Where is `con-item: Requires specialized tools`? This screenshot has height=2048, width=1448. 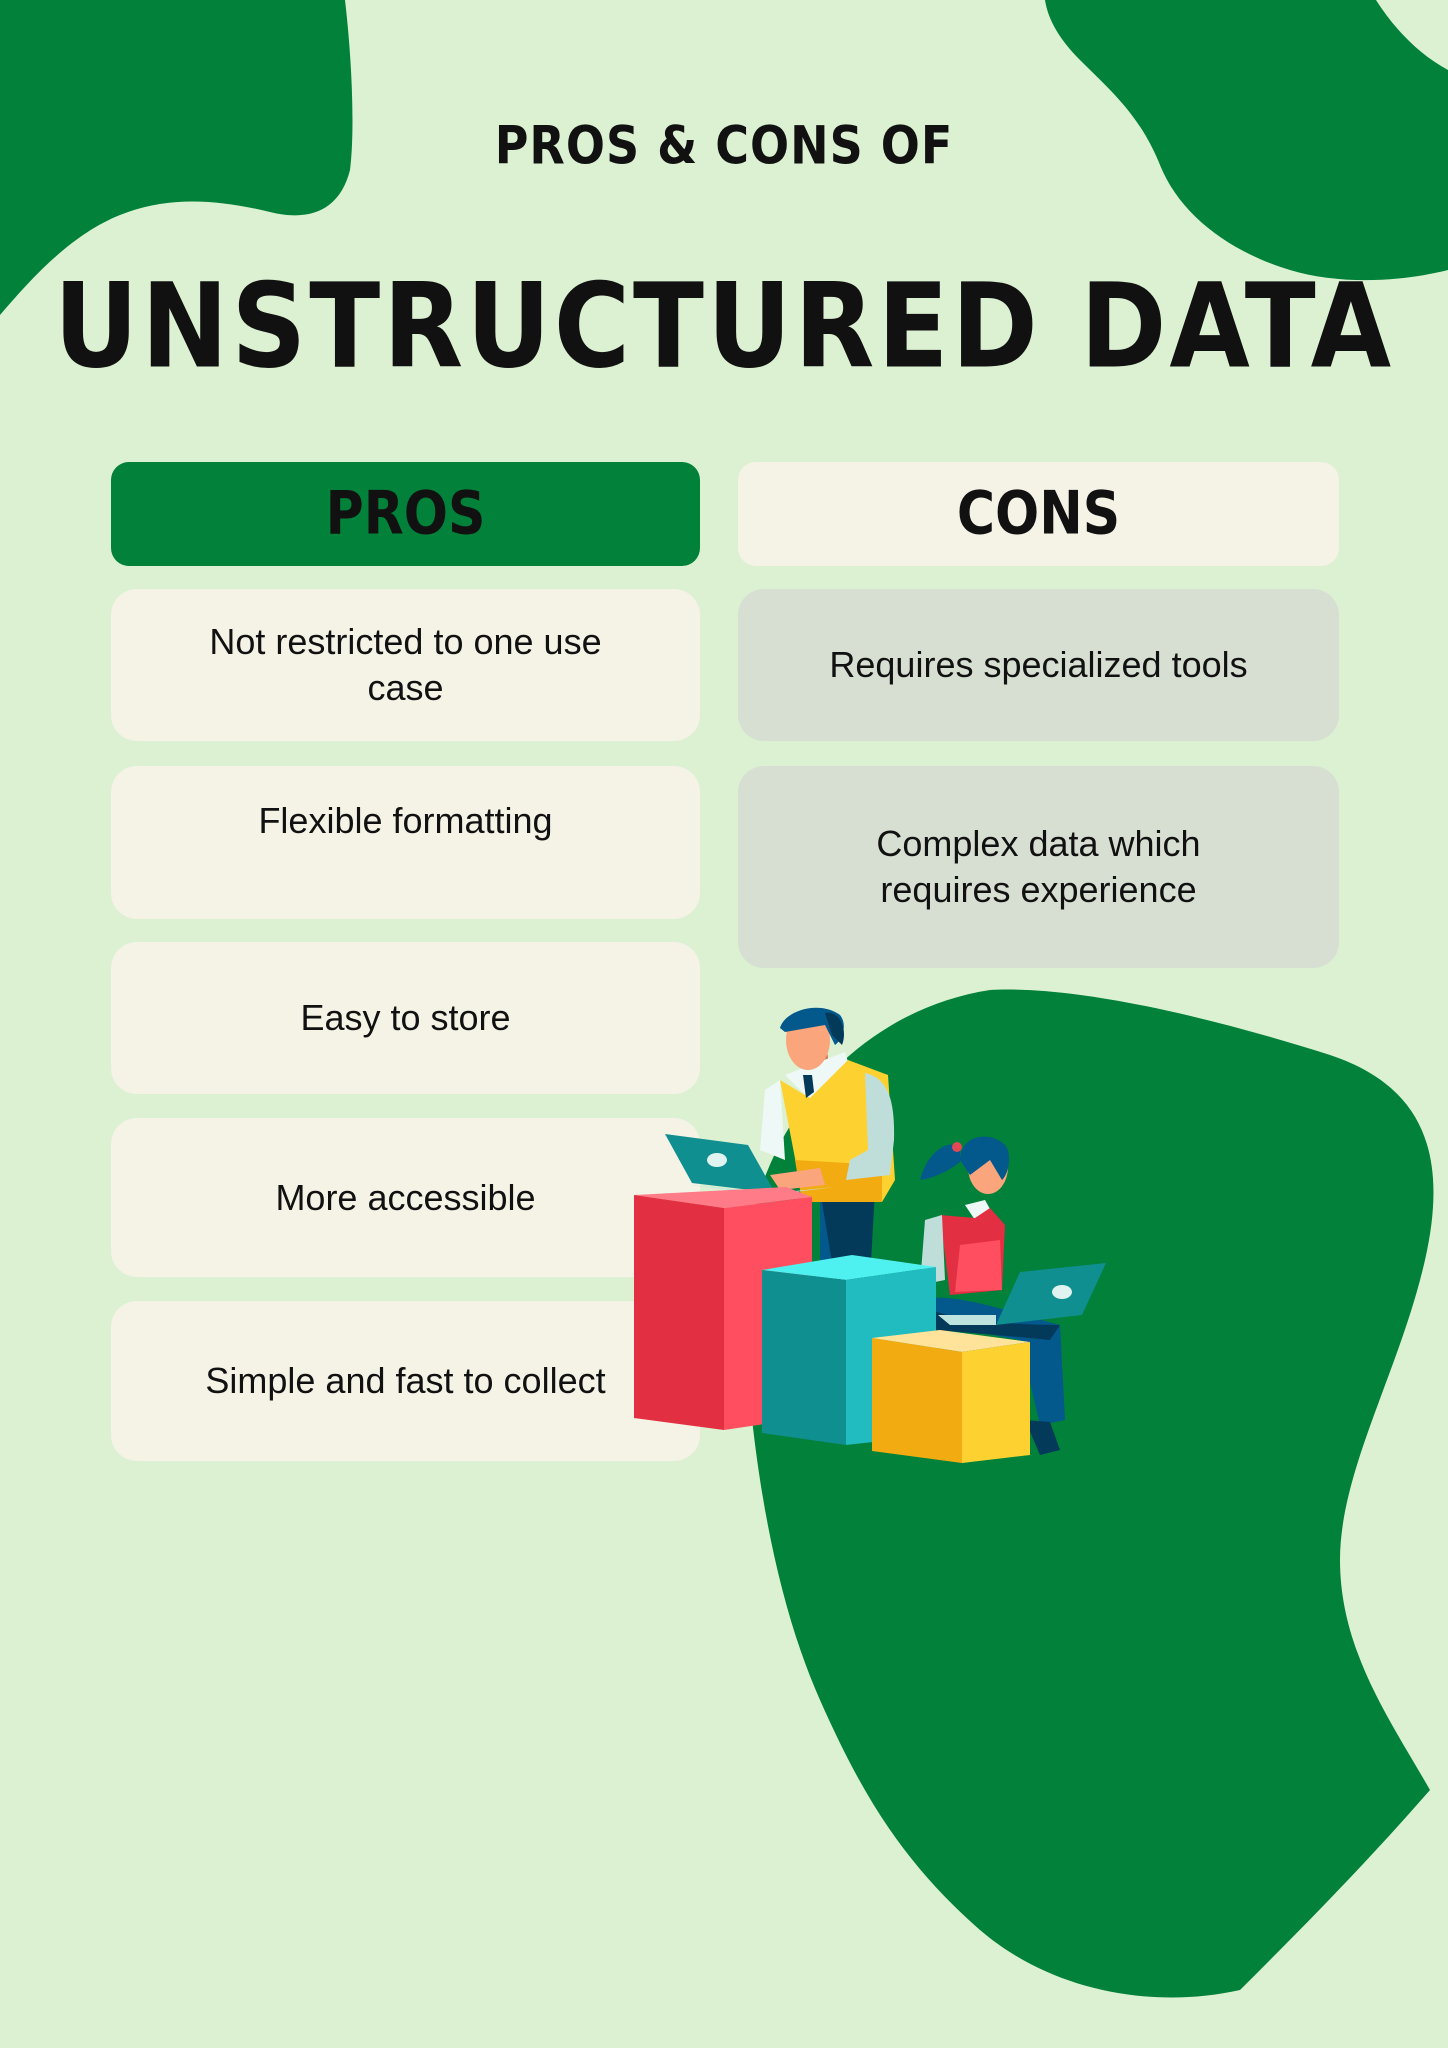 con-item: Requires specialized tools is located at coordinates (1038, 665).